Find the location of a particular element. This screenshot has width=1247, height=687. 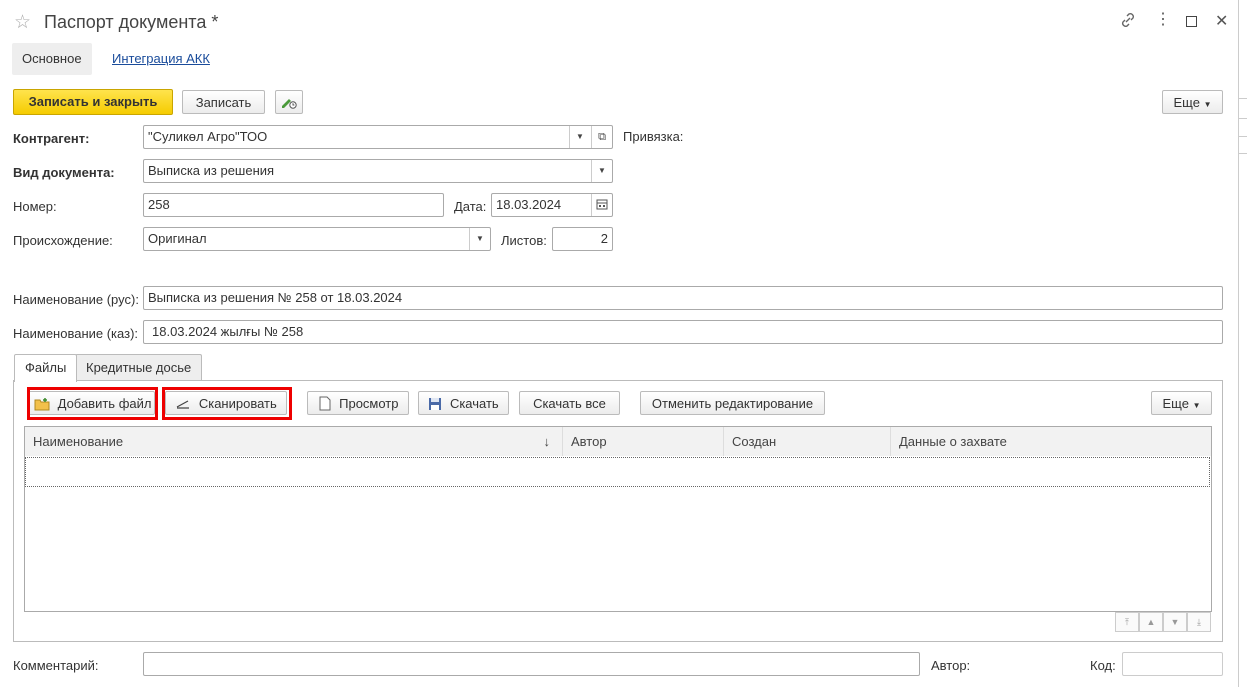

tab-credit-dossier: Кредитные досье is located at coordinates (139, 367).